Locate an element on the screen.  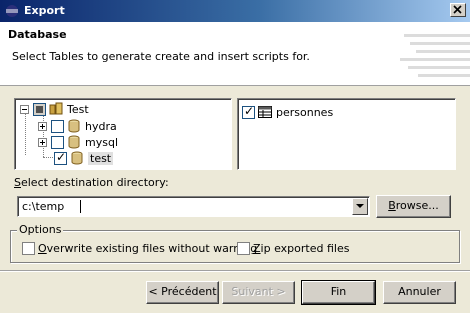
title-bar: Export is located at coordinates (235, 11).